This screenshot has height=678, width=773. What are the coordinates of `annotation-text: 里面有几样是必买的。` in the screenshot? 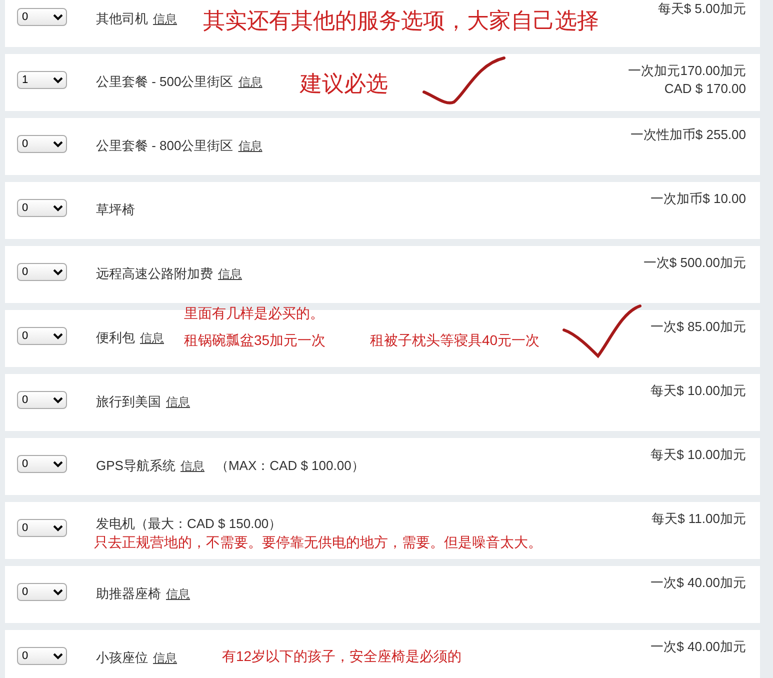 It's located at (254, 314).